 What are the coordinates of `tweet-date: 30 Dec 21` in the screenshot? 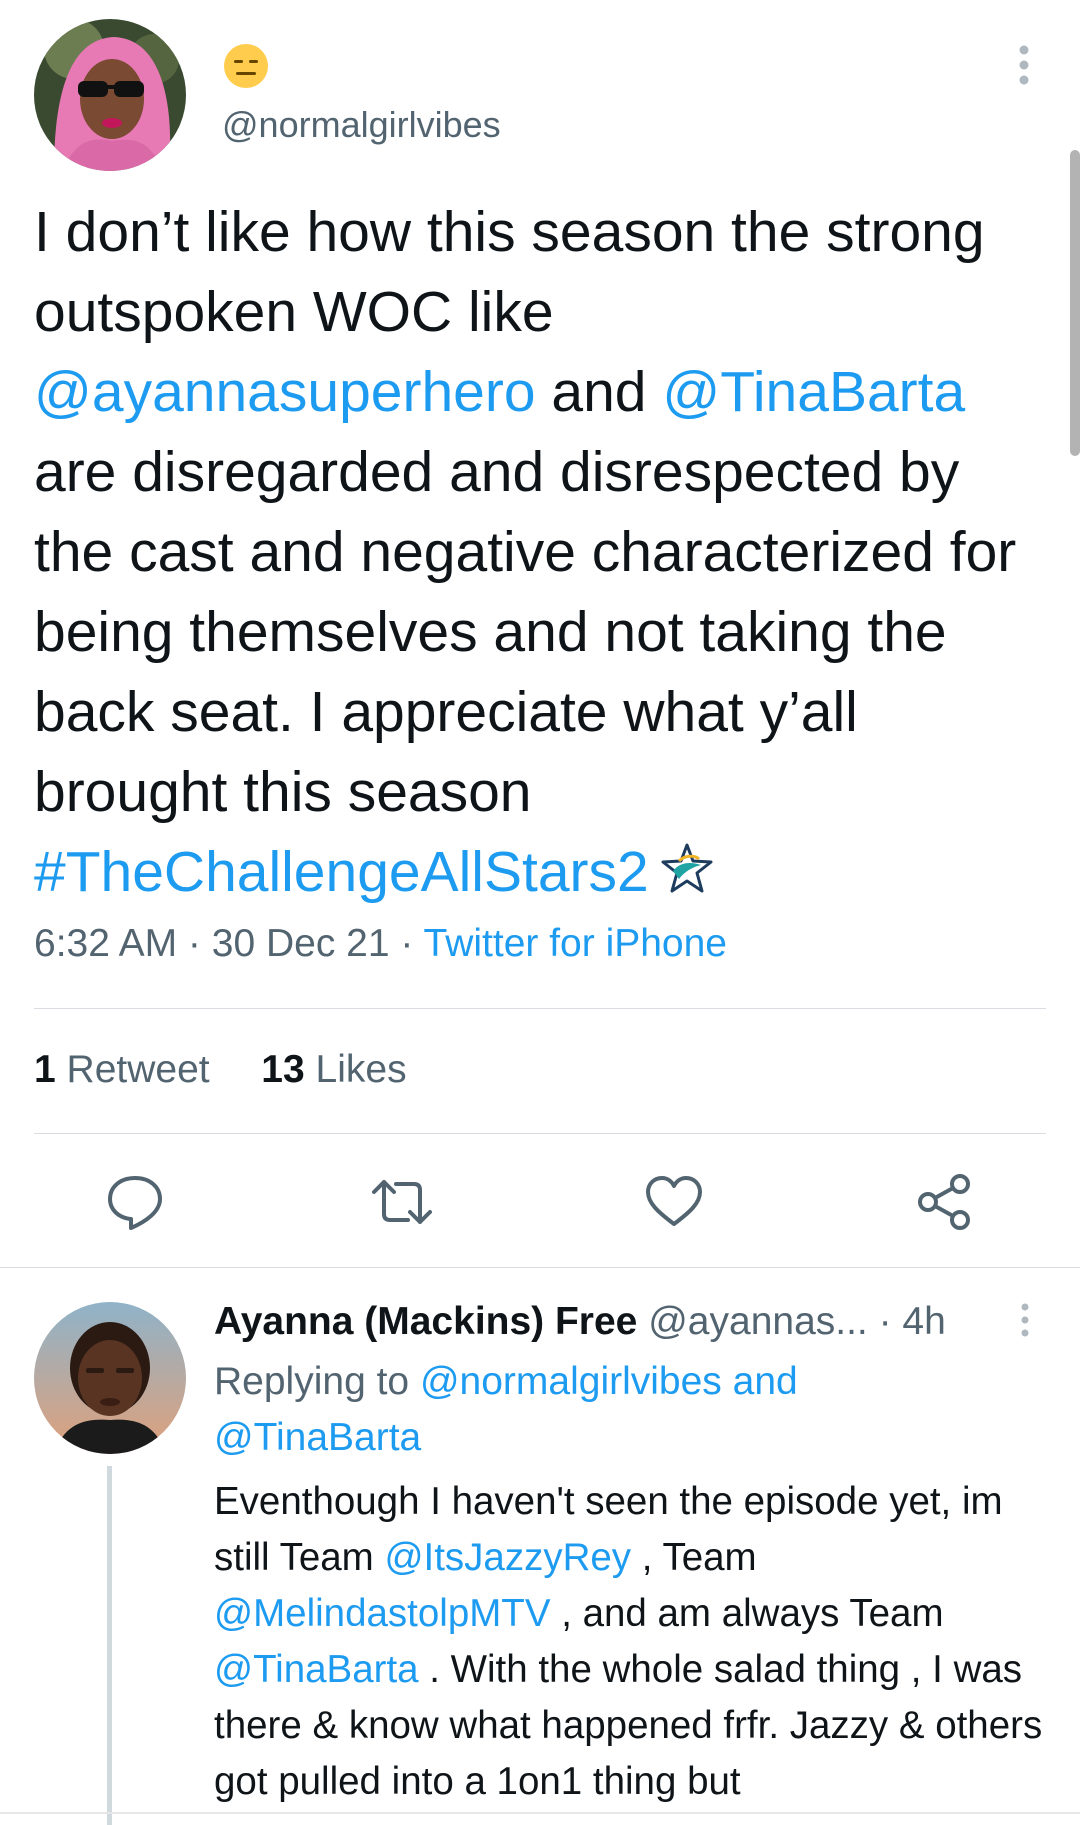 It's located at (300, 943).